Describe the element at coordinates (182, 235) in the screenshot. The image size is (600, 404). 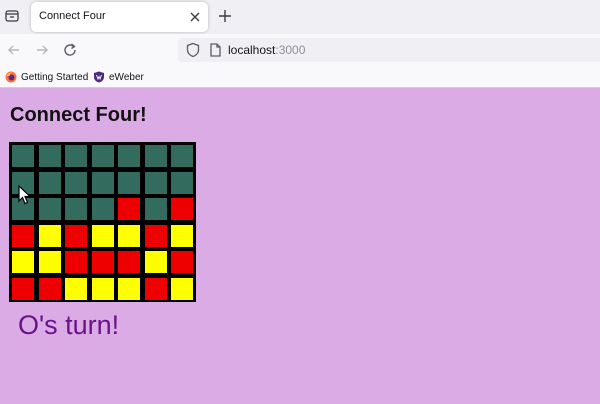
I see `board-cell-r4-c7` at that location.